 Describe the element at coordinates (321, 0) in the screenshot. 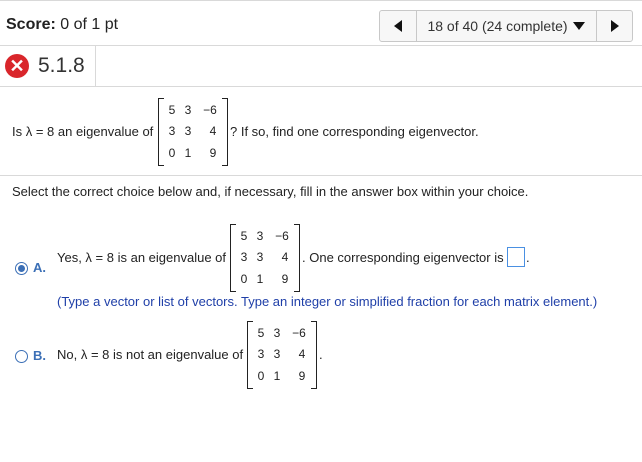

I see `top-divider` at that location.